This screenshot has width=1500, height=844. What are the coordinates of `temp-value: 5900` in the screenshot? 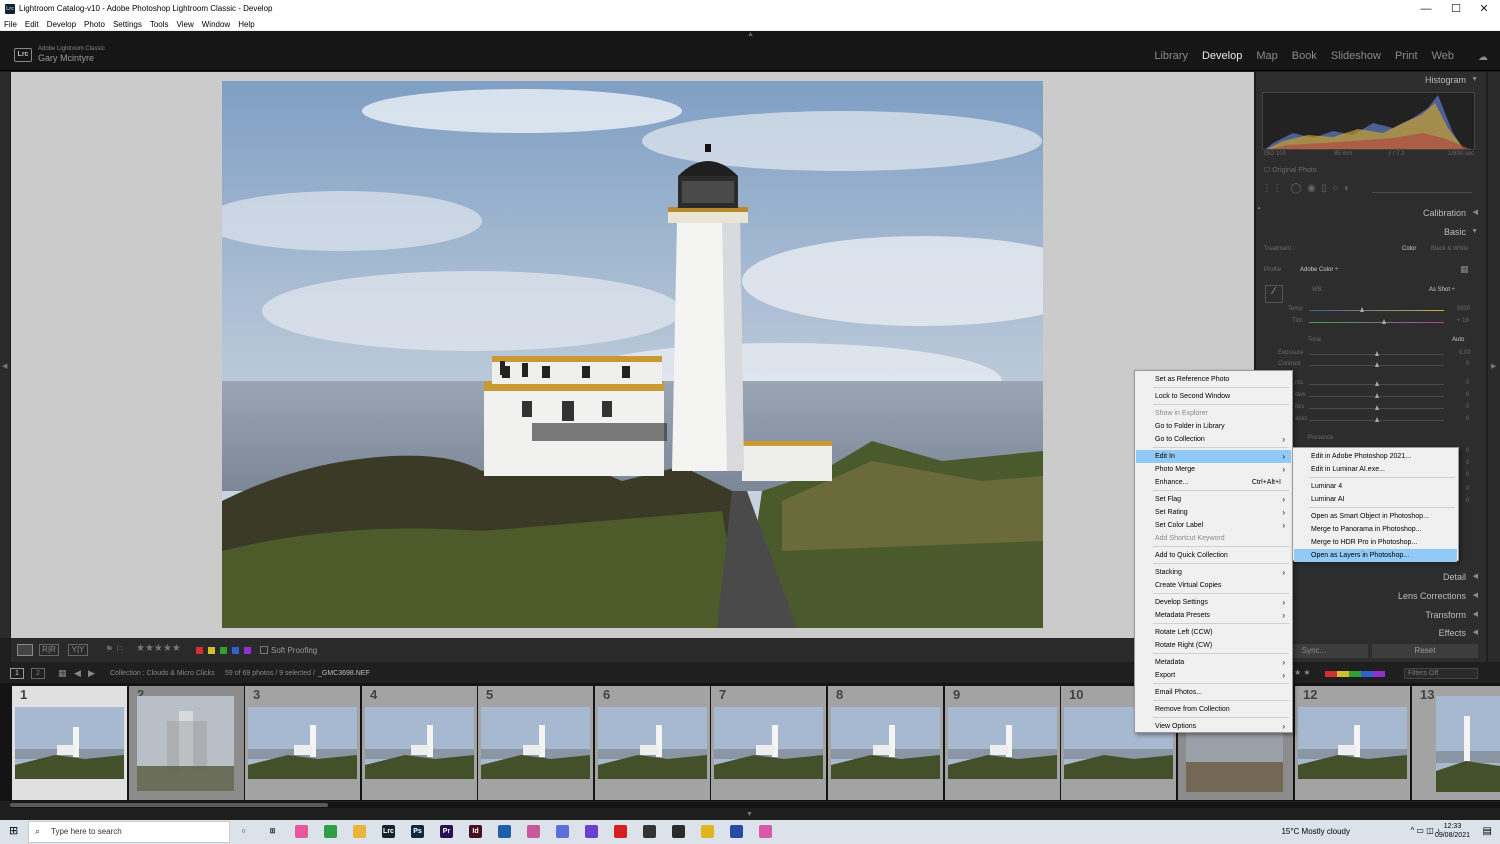 It's located at (1463, 309).